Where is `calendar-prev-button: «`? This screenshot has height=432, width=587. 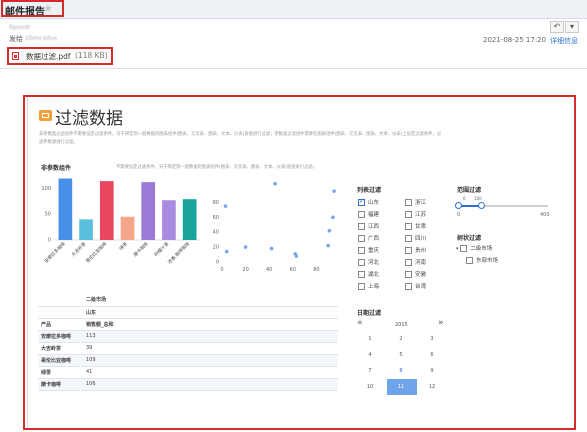 calendar-prev-button: « is located at coordinates (360, 323).